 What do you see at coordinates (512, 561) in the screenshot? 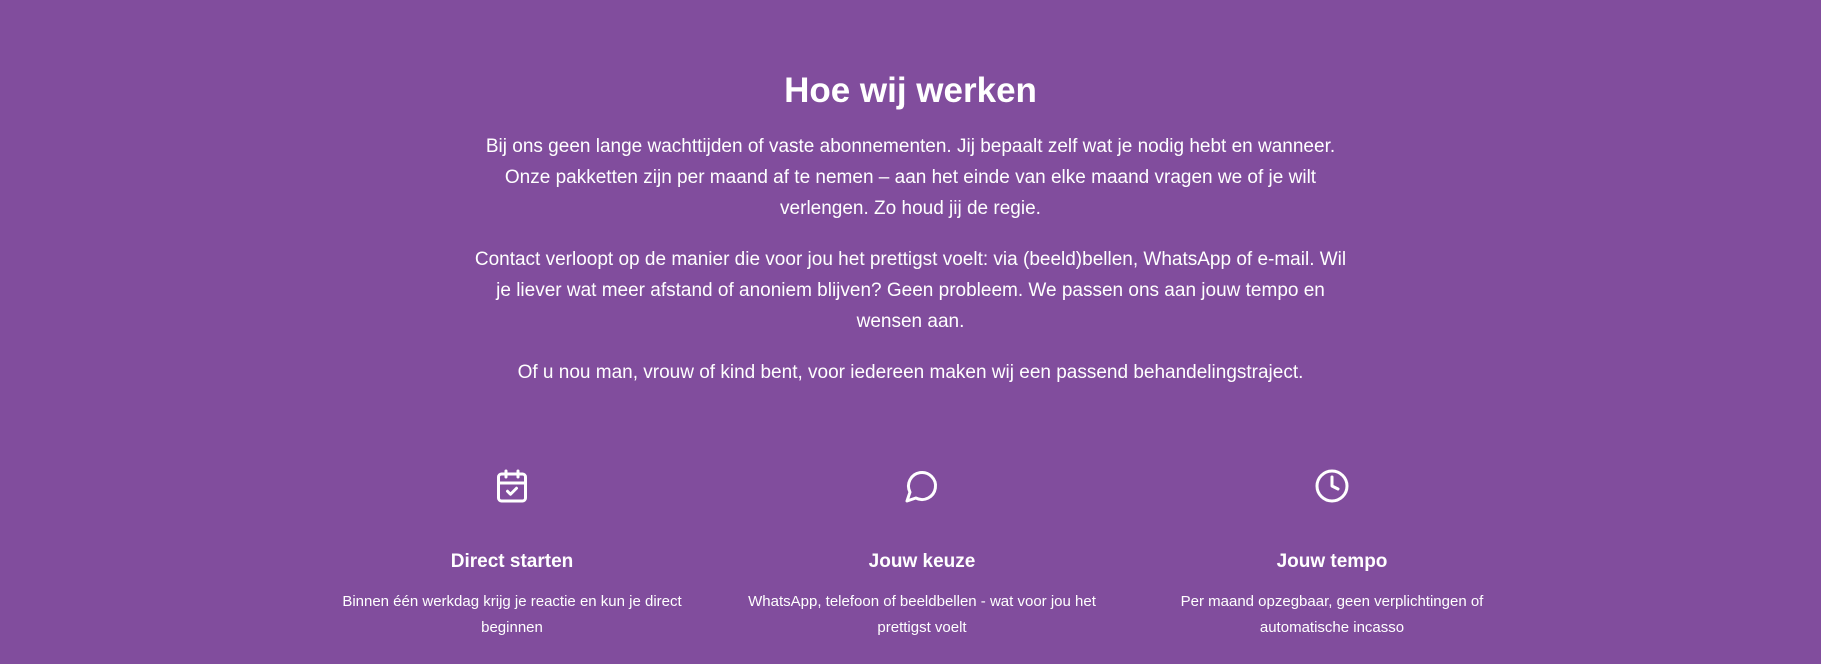
I see `feature-title: Direct starten` at bounding box center [512, 561].